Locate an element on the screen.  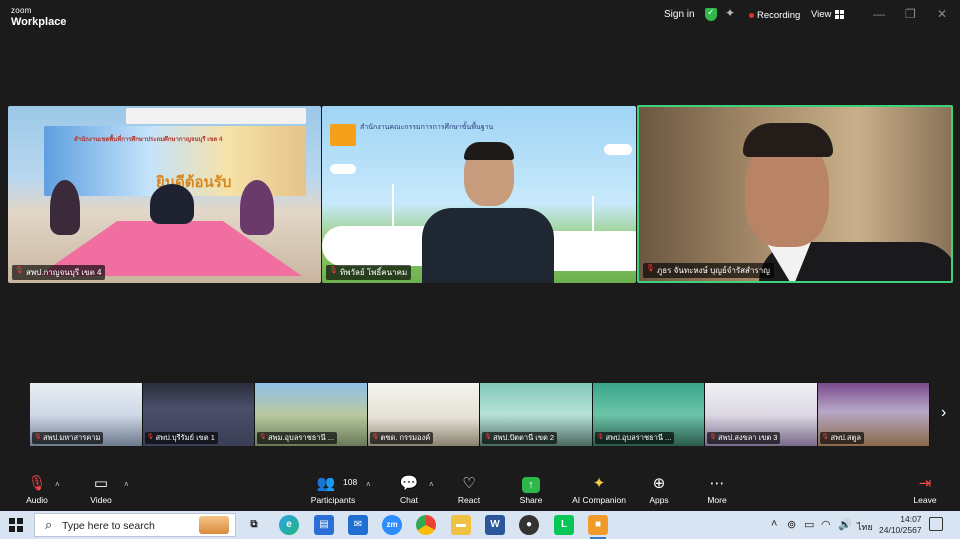
more-button: ⋯ More is located at coordinates (717, 489).